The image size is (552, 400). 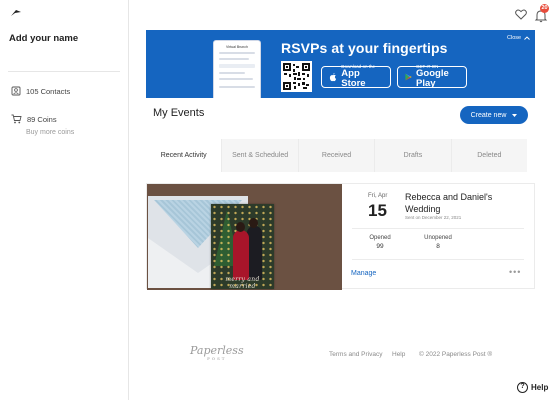 What do you see at coordinates (521, 14) in the screenshot?
I see `heart-icon` at bounding box center [521, 14].